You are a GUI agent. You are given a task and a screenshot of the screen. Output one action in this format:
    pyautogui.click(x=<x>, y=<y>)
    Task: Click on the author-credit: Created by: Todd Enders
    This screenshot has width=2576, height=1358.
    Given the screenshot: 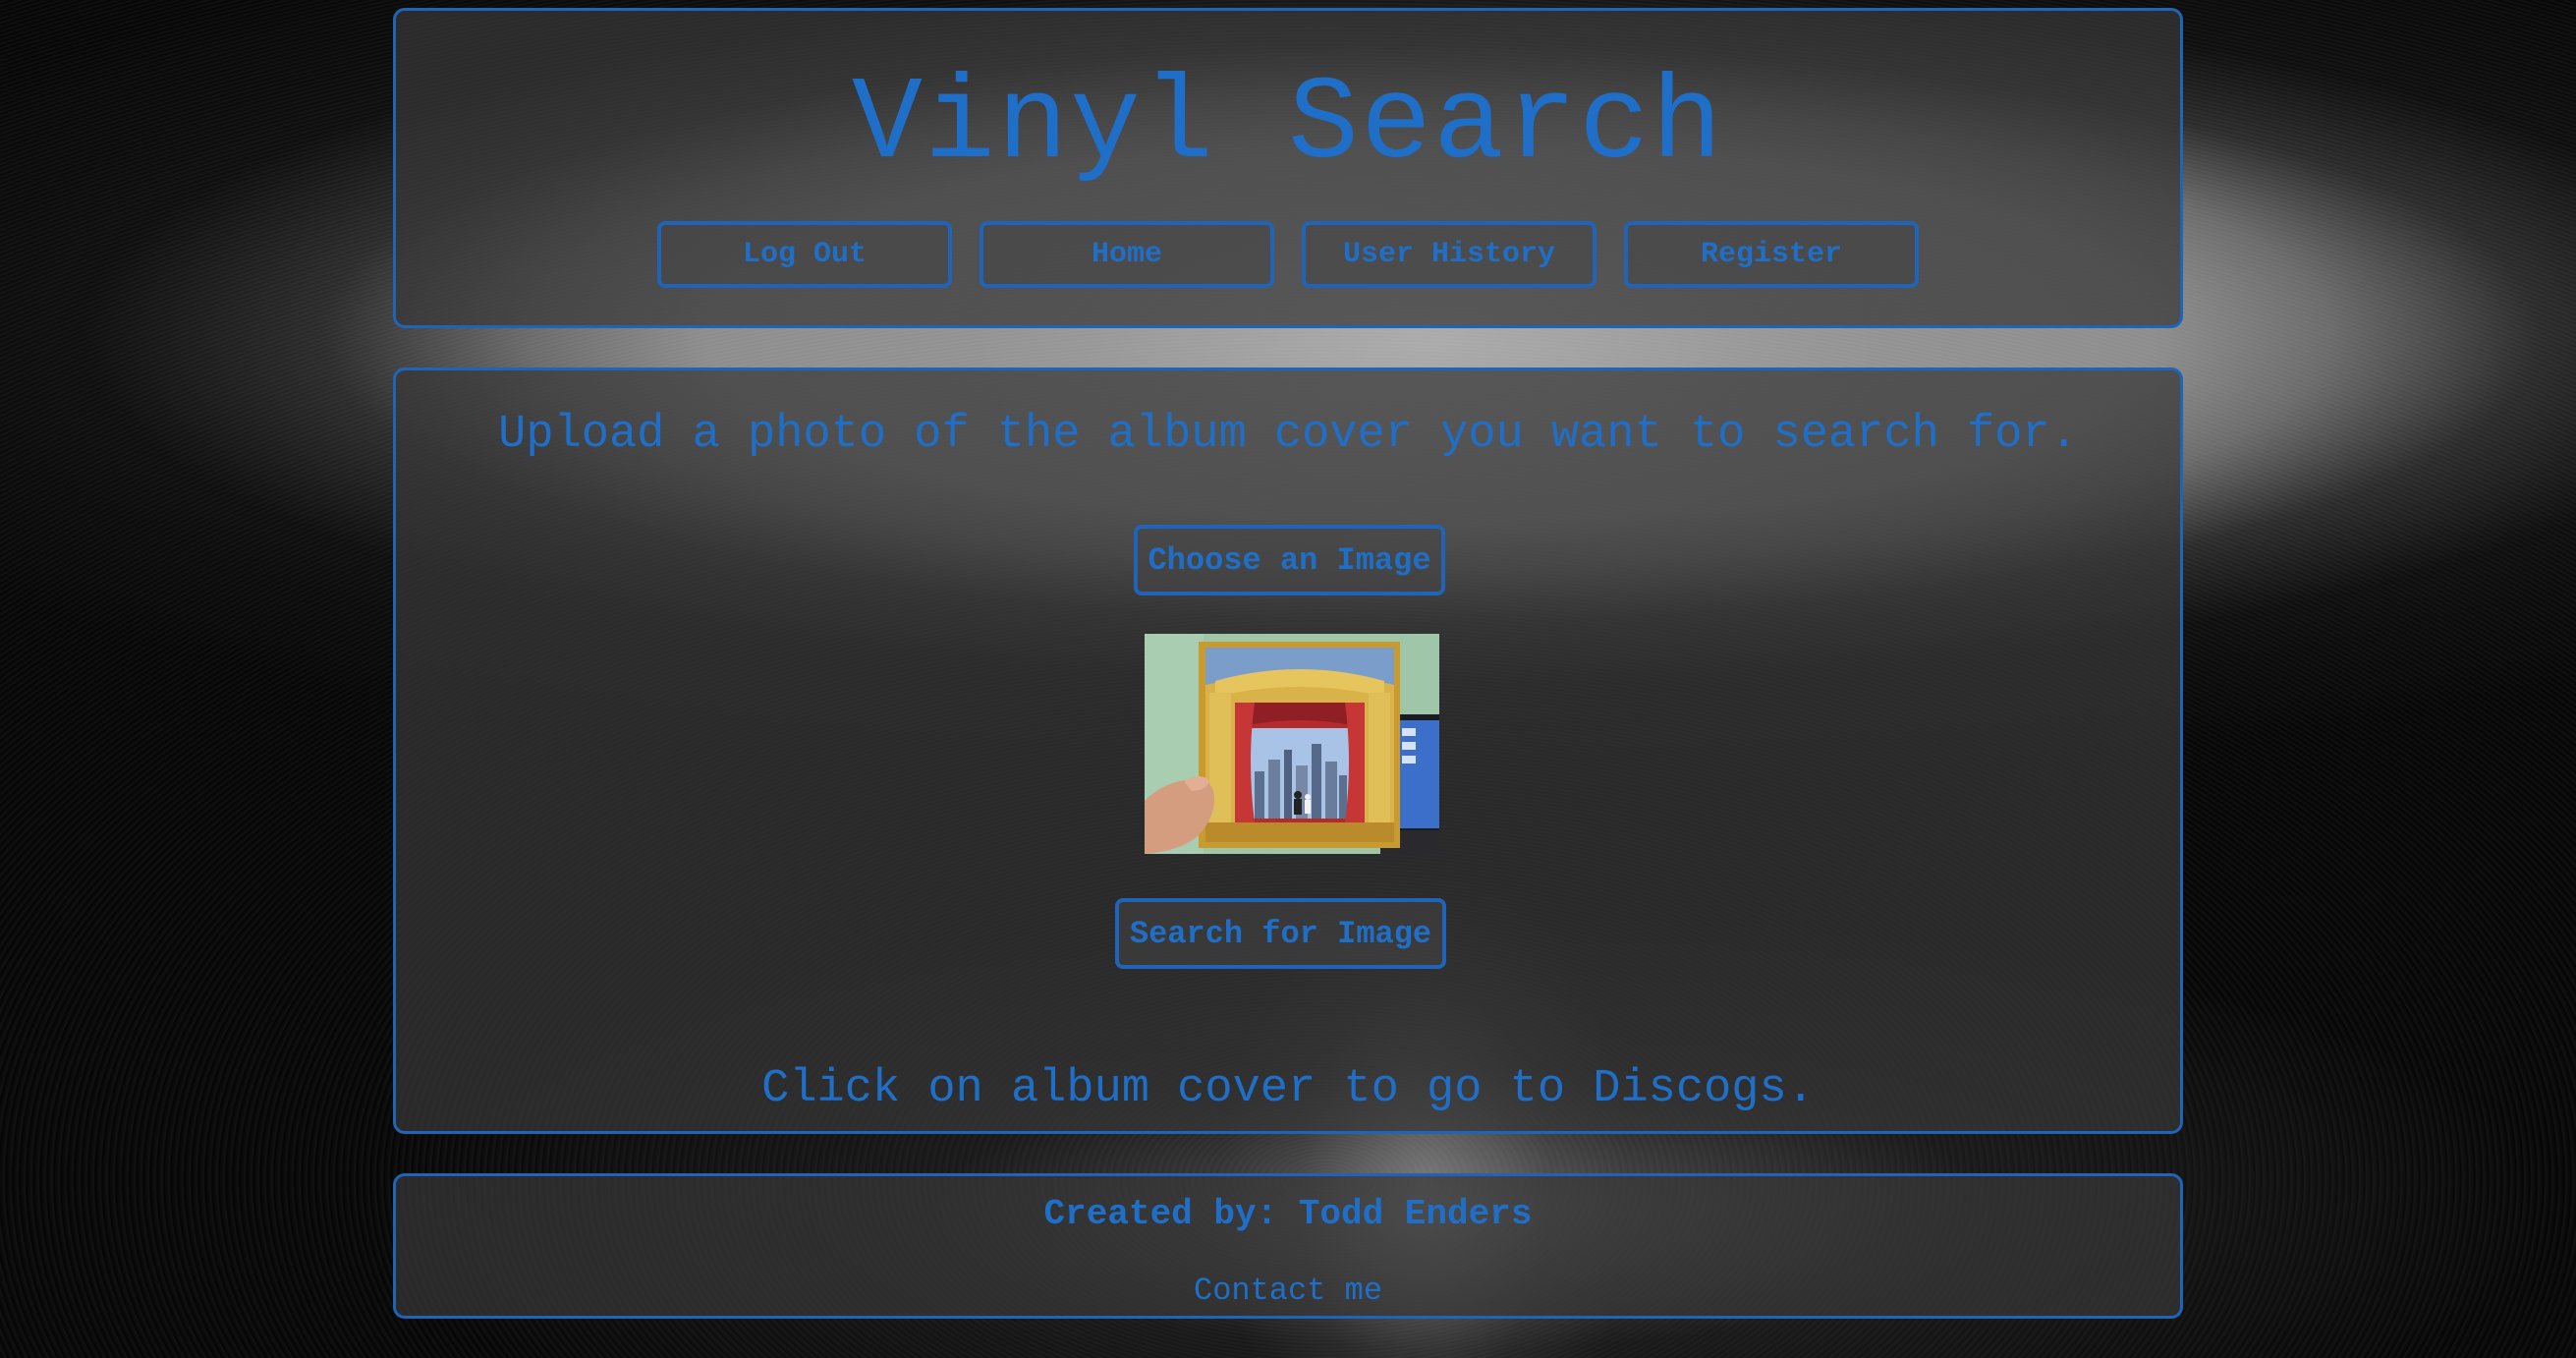 What is the action you would take?
    pyautogui.click(x=1288, y=1214)
    